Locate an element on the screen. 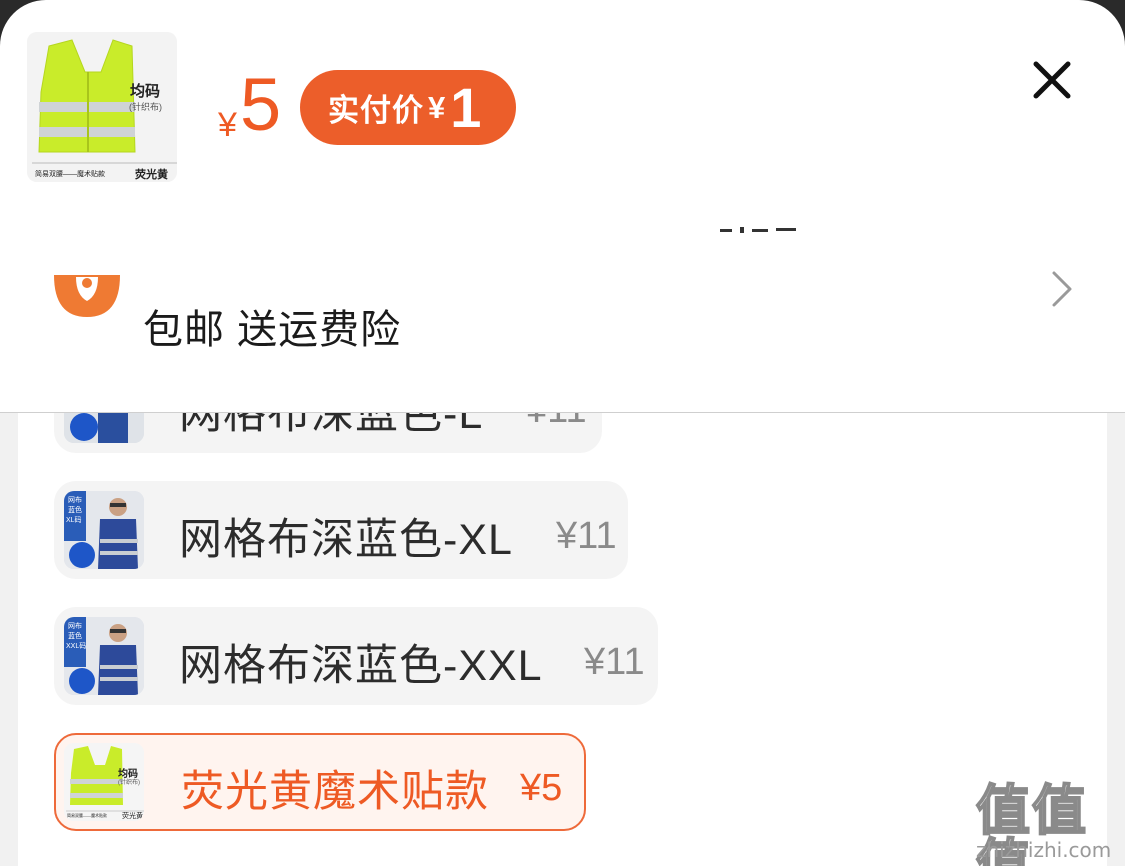  option-name: 网格布深蓝色-L is located at coordinates (331, 425).